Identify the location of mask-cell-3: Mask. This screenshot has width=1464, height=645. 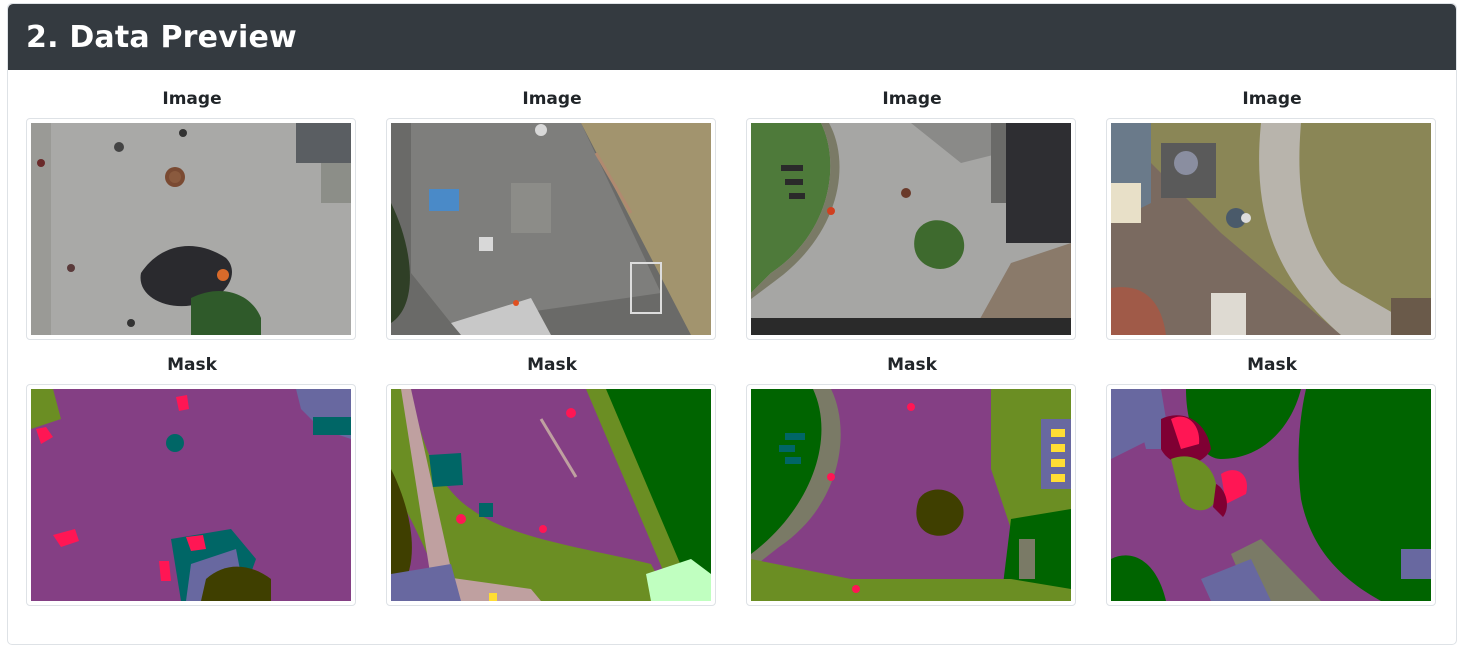
(912, 480).